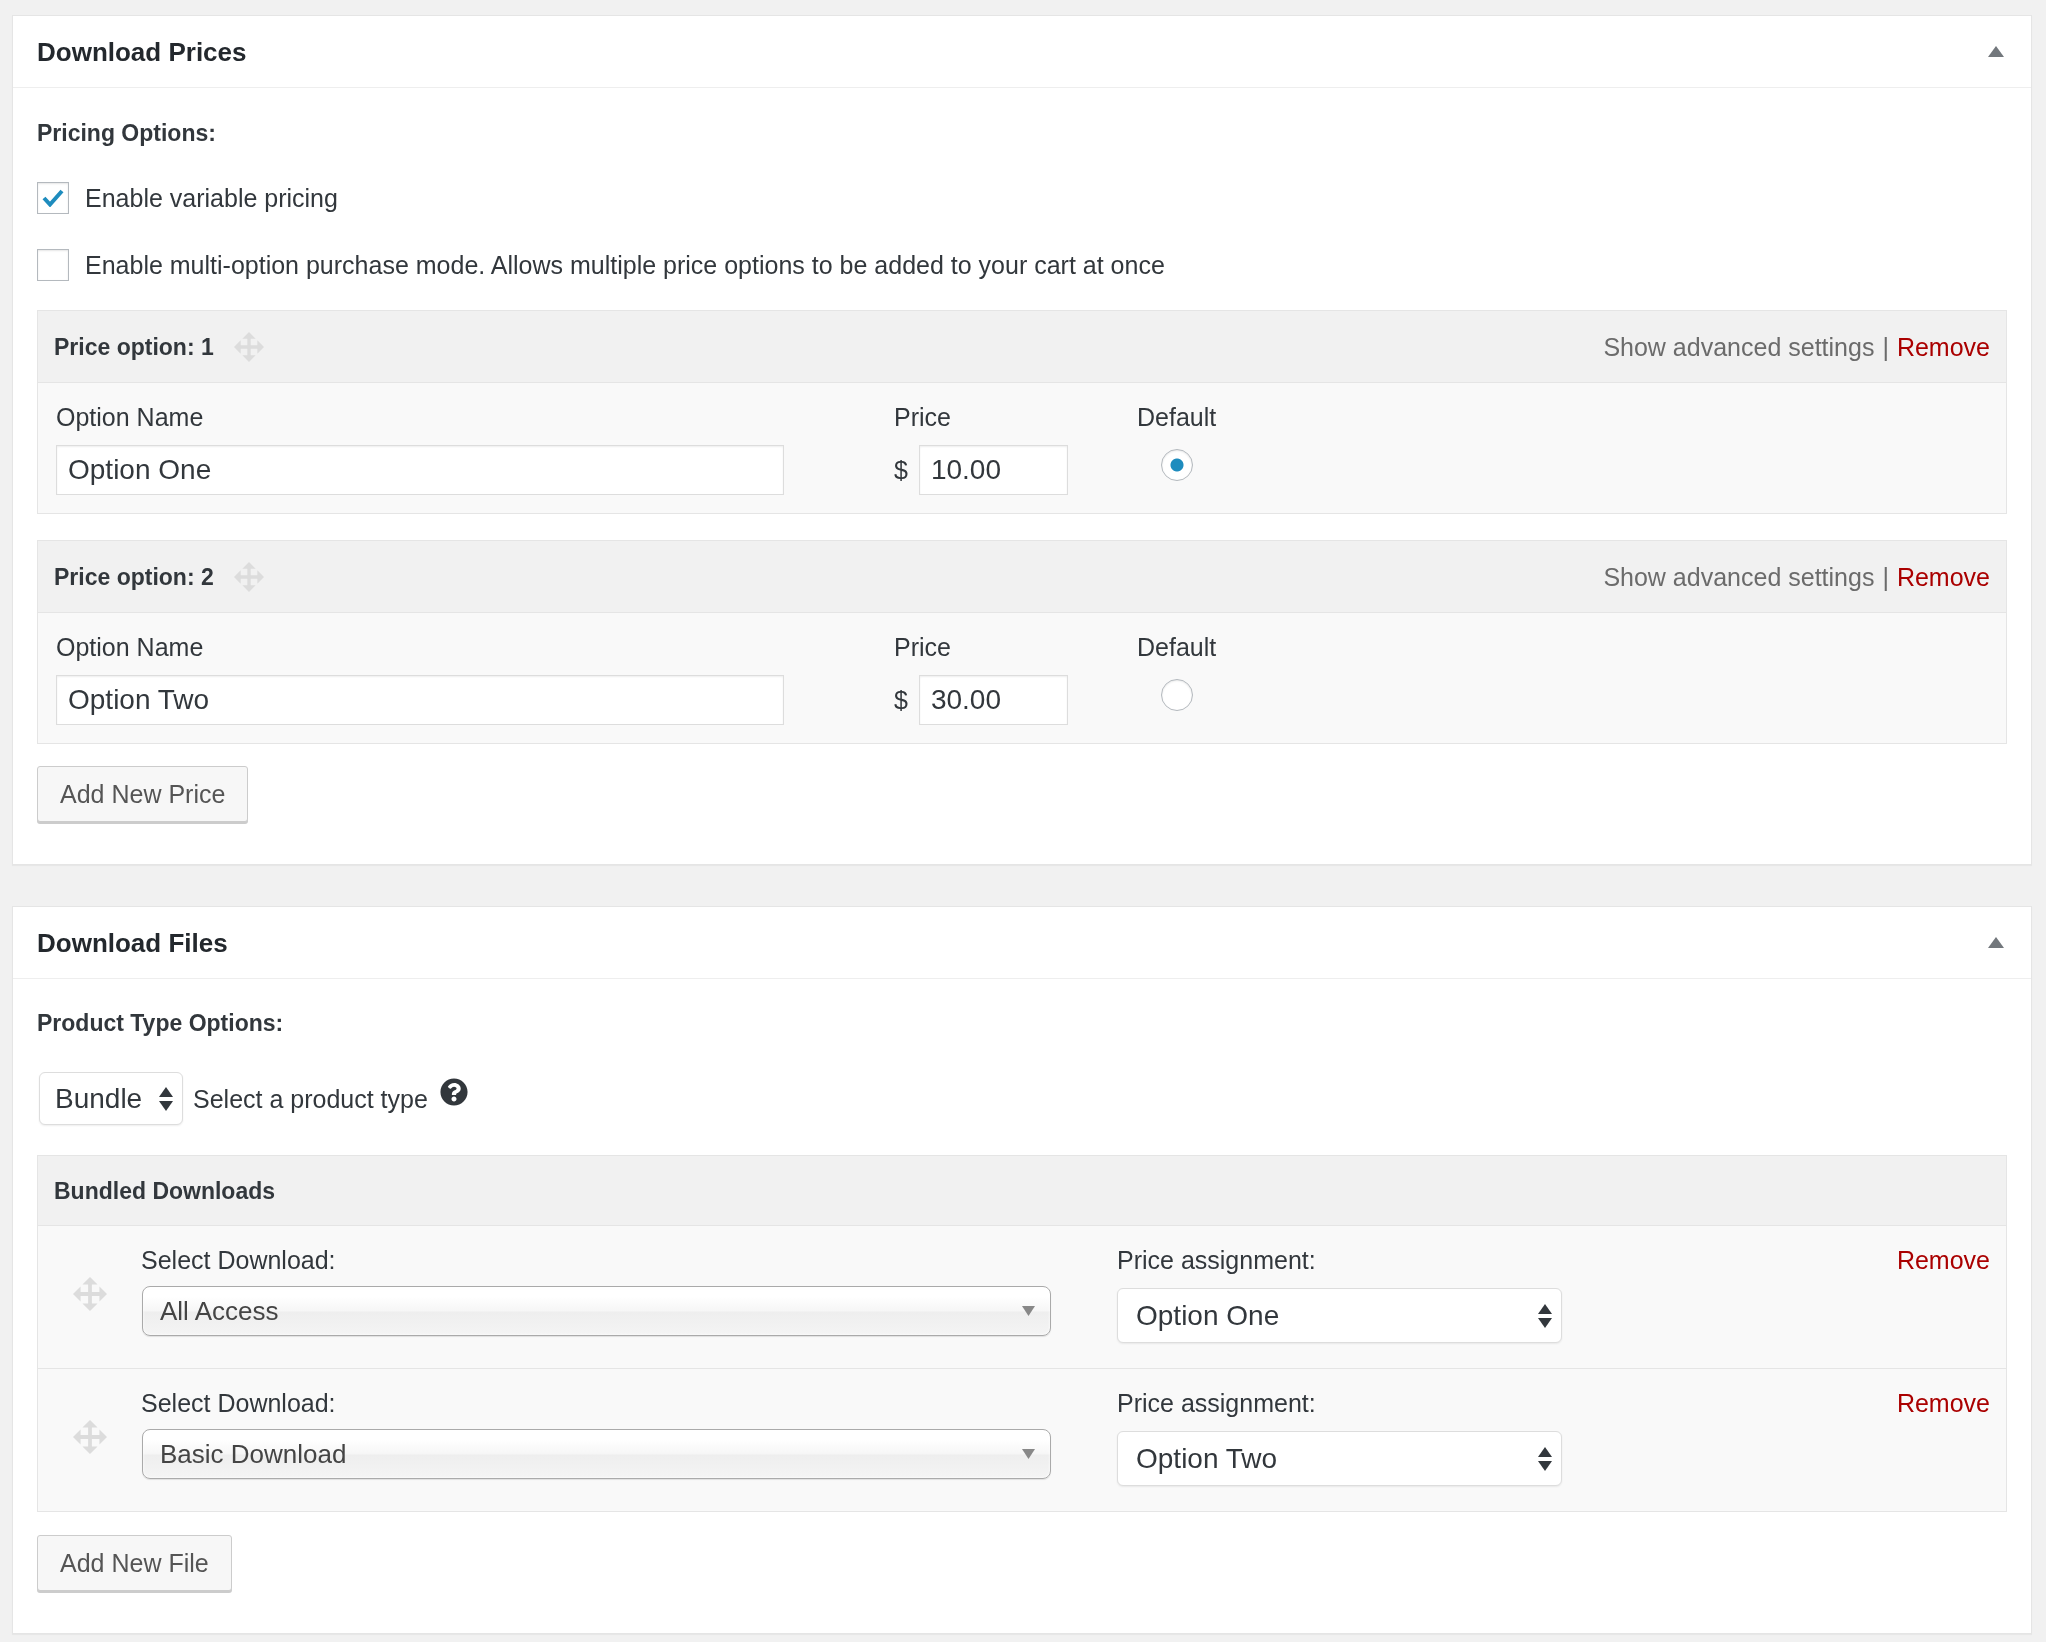 Image resolution: width=2046 pixels, height=1642 pixels. What do you see at coordinates (596, 1311) in the screenshot?
I see `download-select: All Access` at bounding box center [596, 1311].